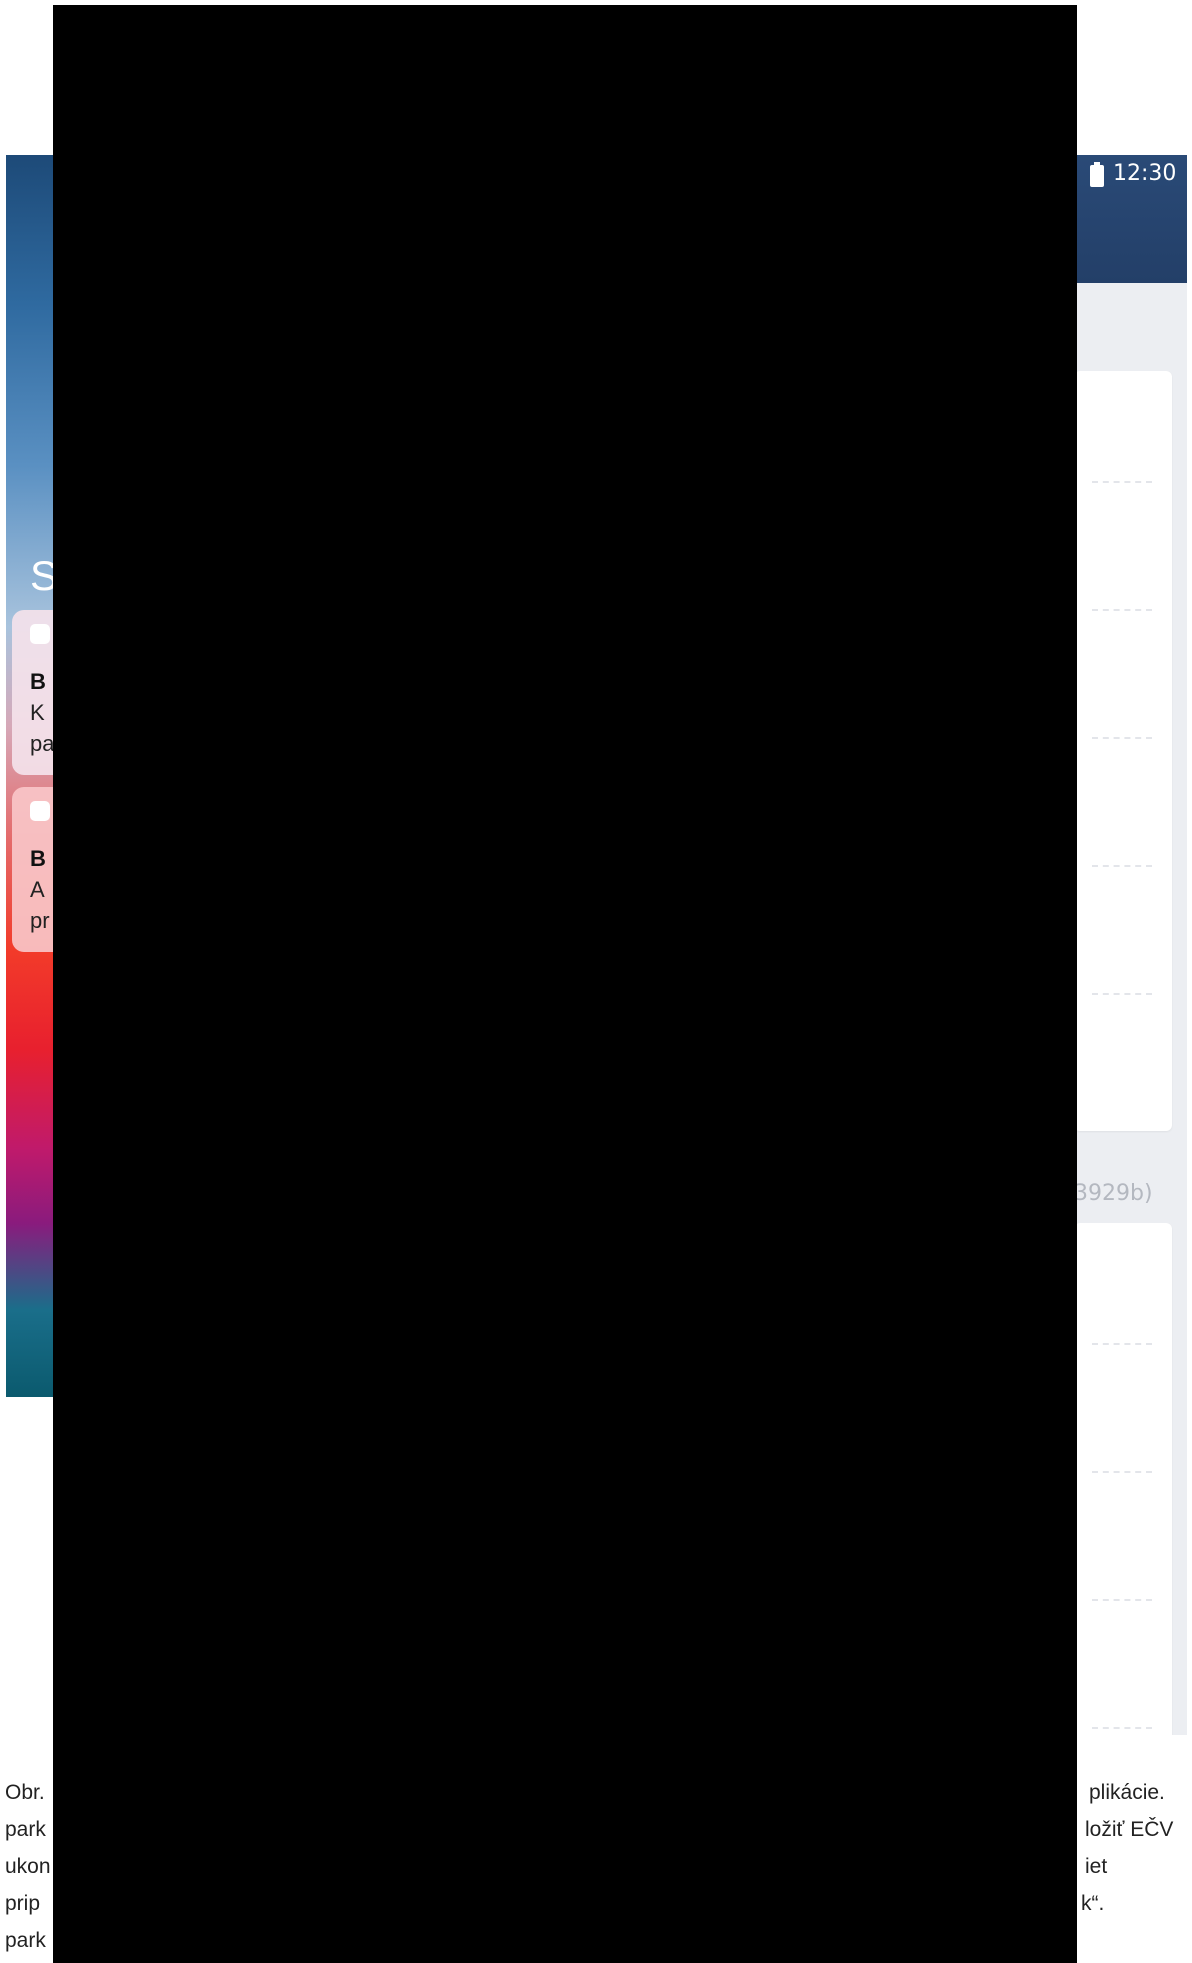 The width and height of the screenshot is (1192, 1963). I want to click on section-caption: 3929b), so click(1113, 1193).